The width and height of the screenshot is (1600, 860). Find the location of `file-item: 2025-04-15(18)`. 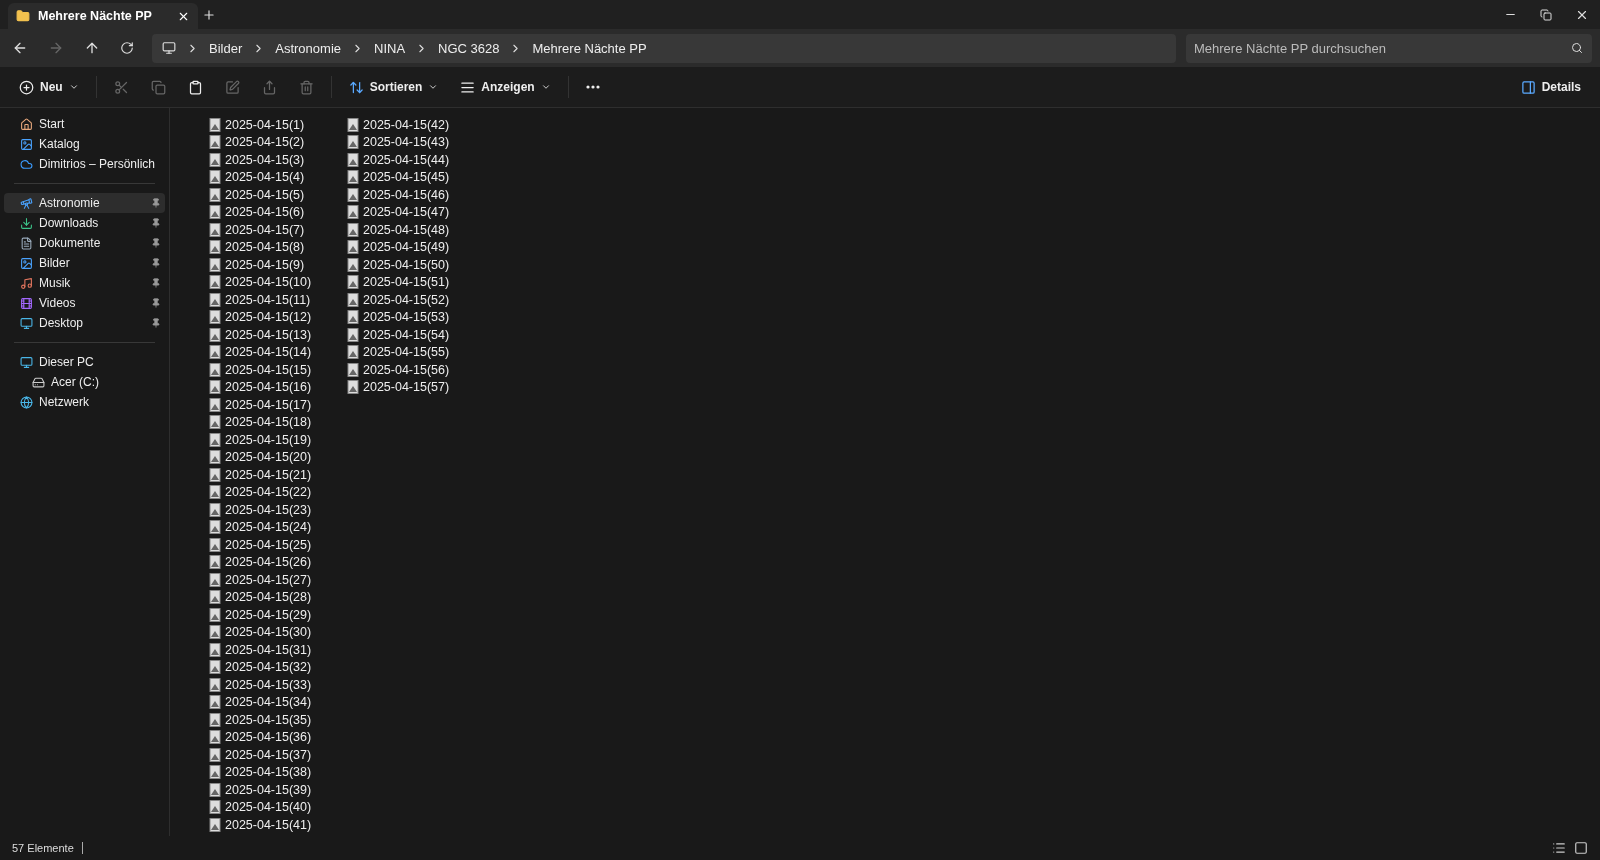

file-item: 2025-04-15(18) is located at coordinates (277, 422).